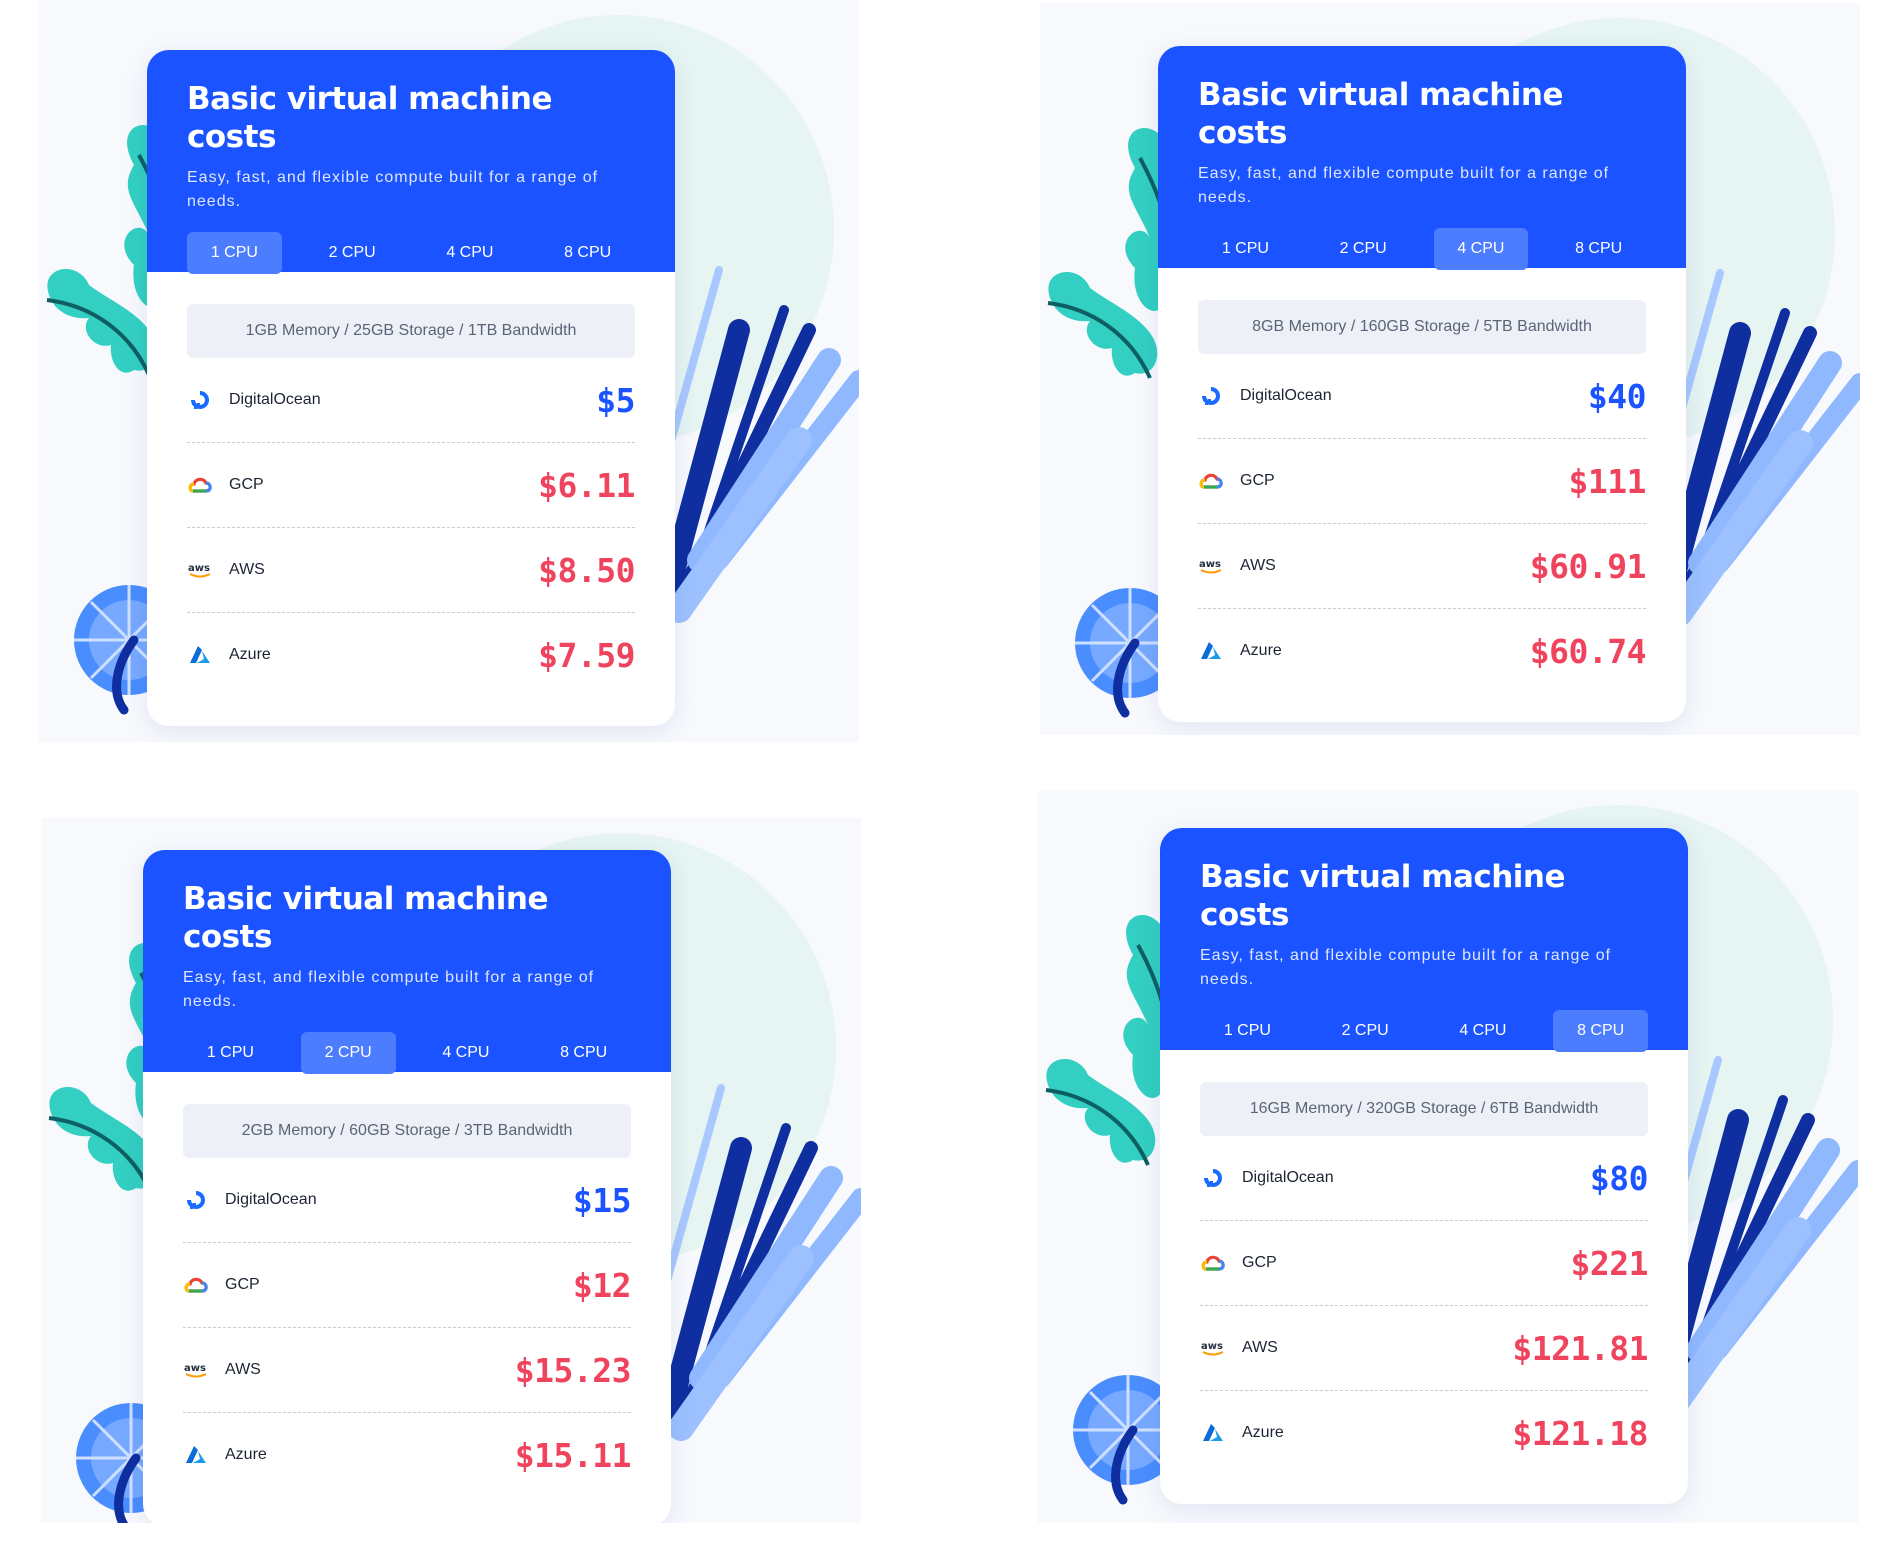 This screenshot has height=1564, width=1892. What do you see at coordinates (615, 400) in the screenshot?
I see `provider-price: $5` at bounding box center [615, 400].